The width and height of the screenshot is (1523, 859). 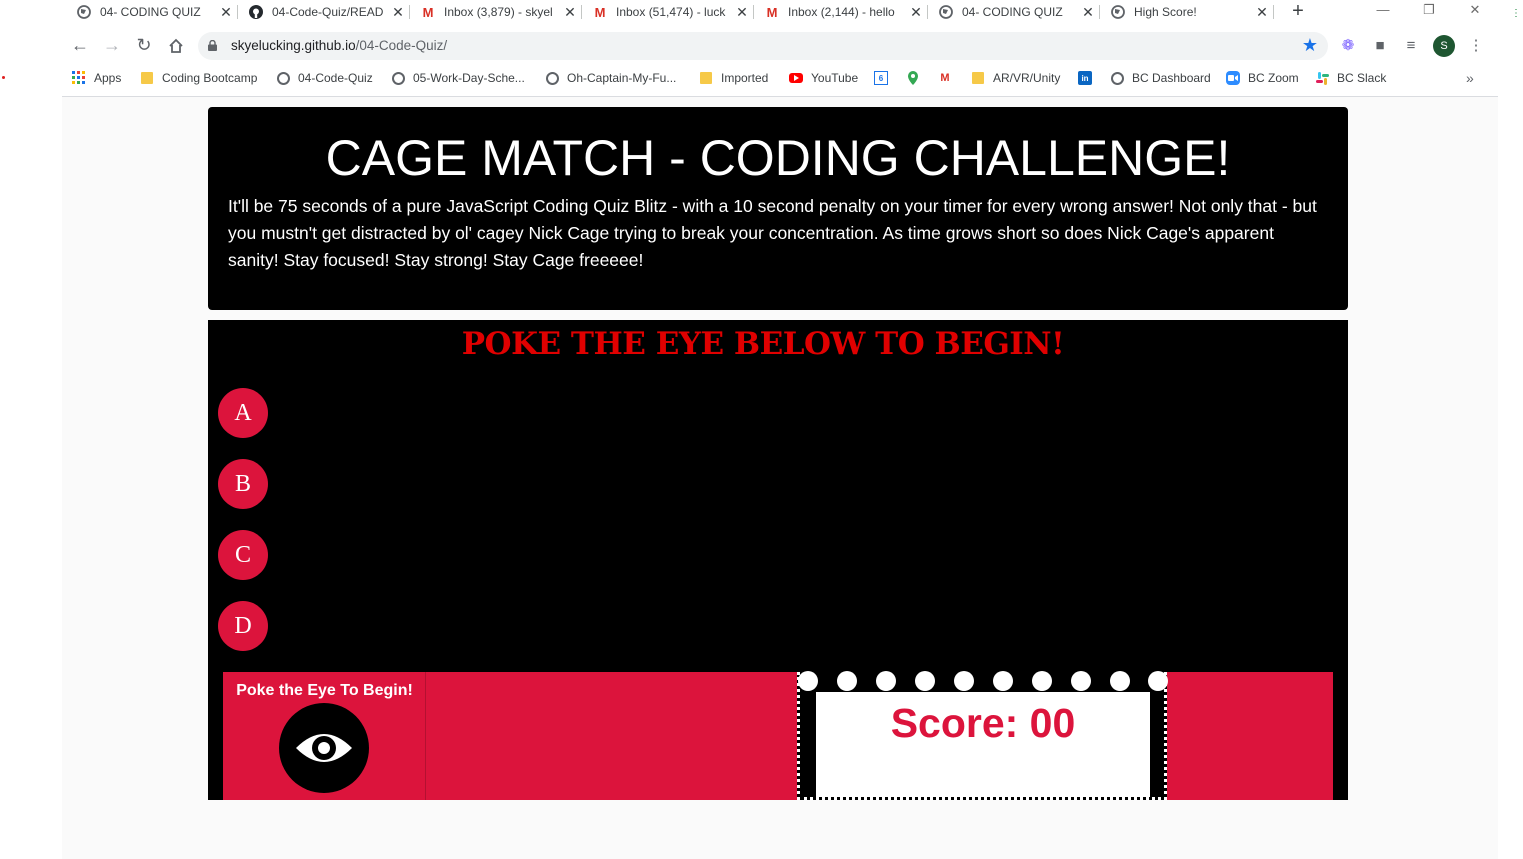 I want to click on bookmark-calendar: 6, so click(x=885, y=78).